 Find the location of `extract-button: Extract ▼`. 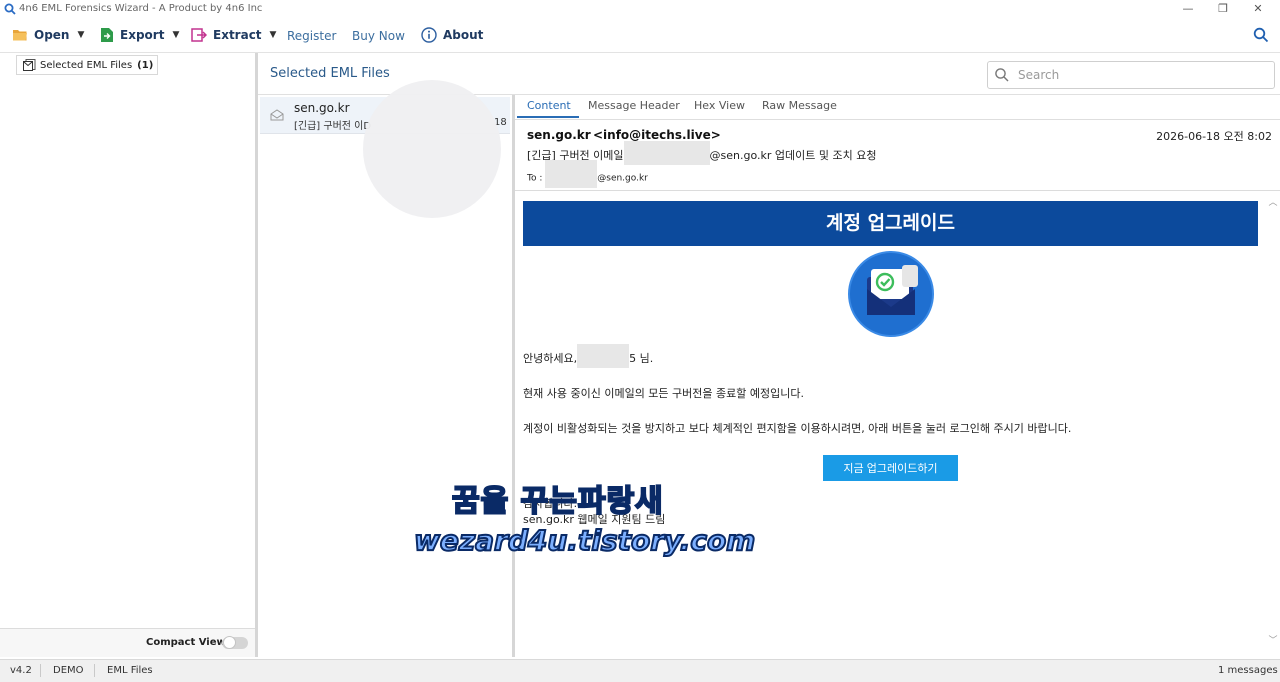

extract-button: Extract ▼ is located at coordinates (233, 35).